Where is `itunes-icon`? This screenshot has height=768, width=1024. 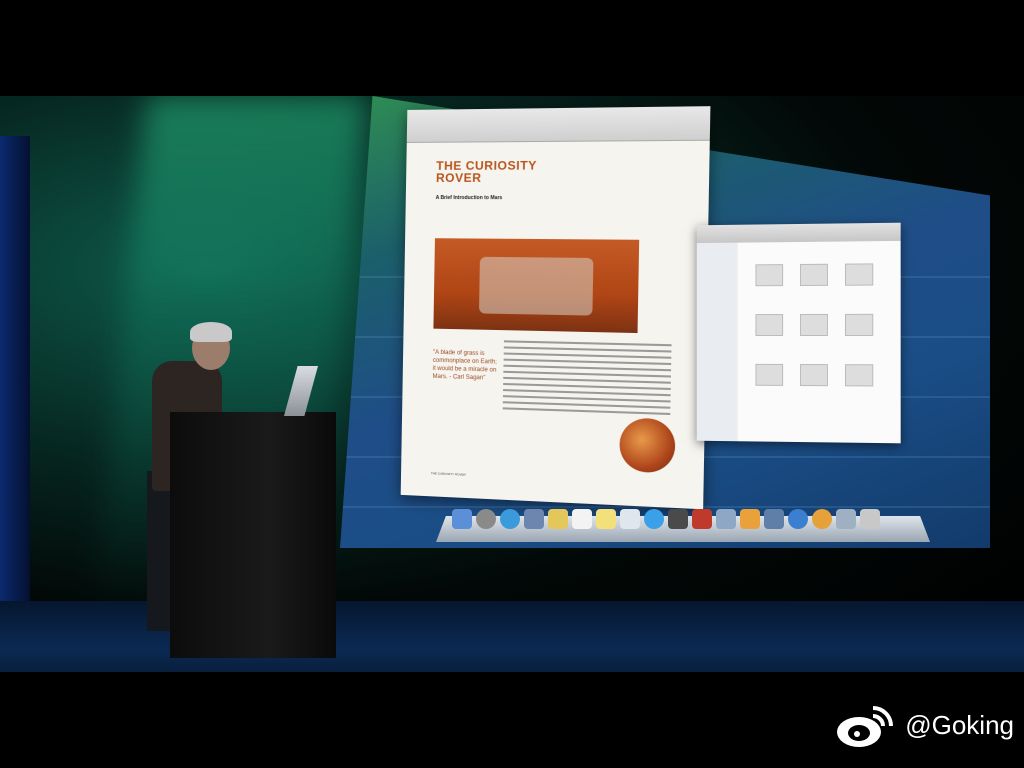
itunes-icon is located at coordinates (774, 519).